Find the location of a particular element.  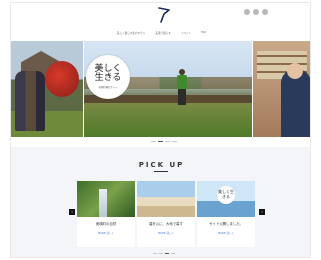

nav-item-living: 美瑛で暮らす is located at coordinates (163, 33).